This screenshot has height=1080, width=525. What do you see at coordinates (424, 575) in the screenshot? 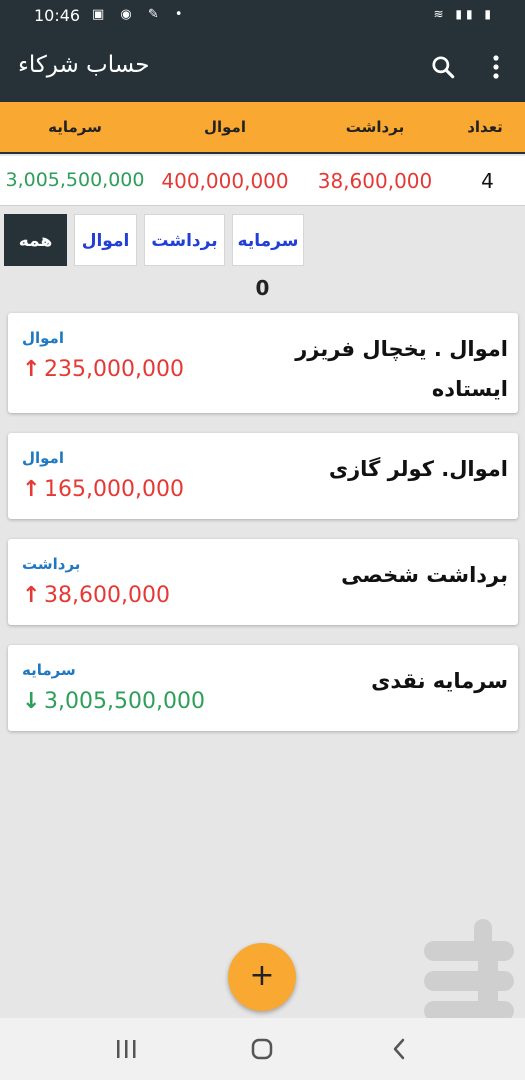
I see `transaction-title: برداشت شخصی` at bounding box center [424, 575].